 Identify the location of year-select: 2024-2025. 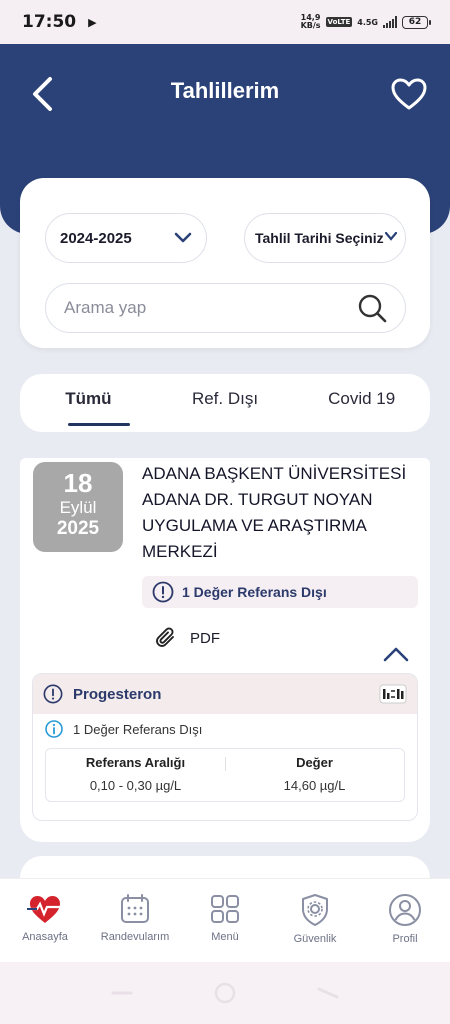
(126, 238).